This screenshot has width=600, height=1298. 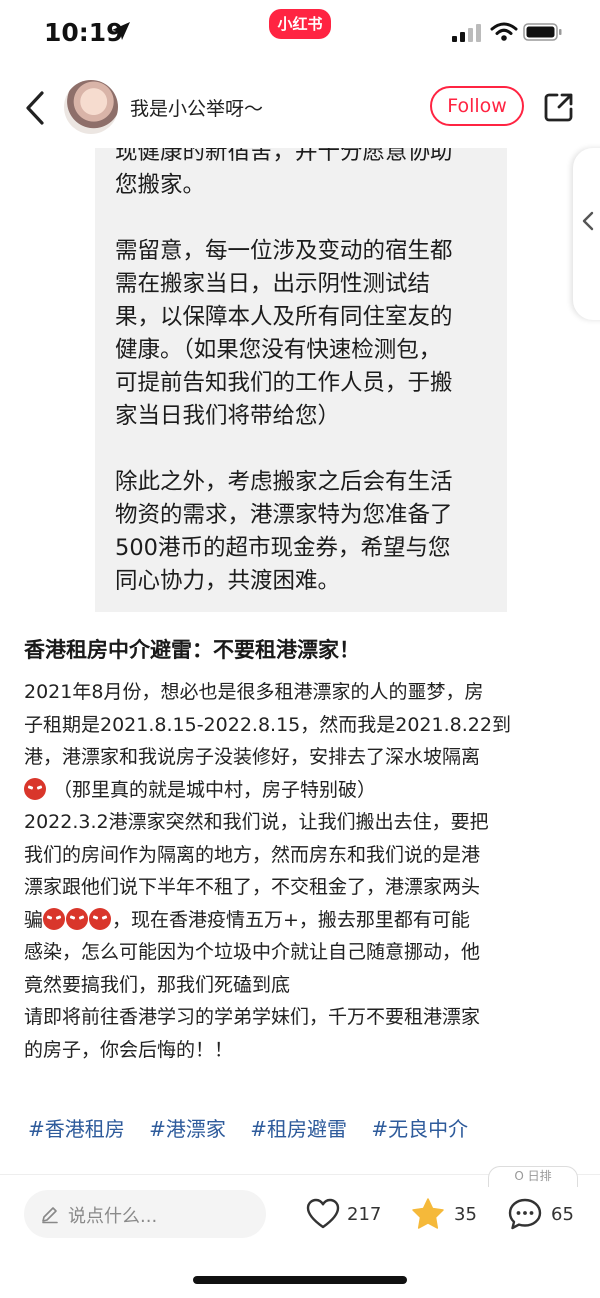 What do you see at coordinates (256, 822) in the screenshot?
I see `body-line: 2022.3.2港漂家突然和我们说，让我们搬出去住，要把` at bounding box center [256, 822].